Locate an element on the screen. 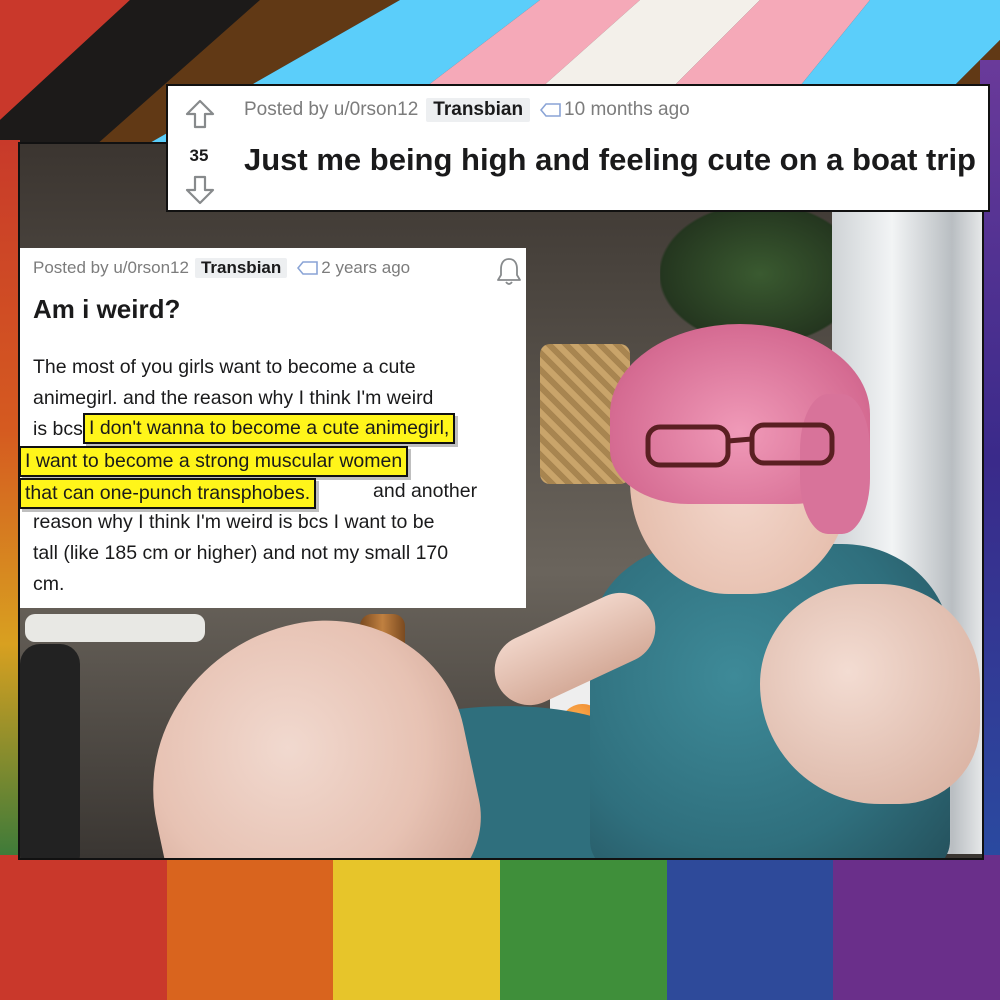 The image size is (1000, 1000). body-line: cm. is located at coordinates (49, 584).